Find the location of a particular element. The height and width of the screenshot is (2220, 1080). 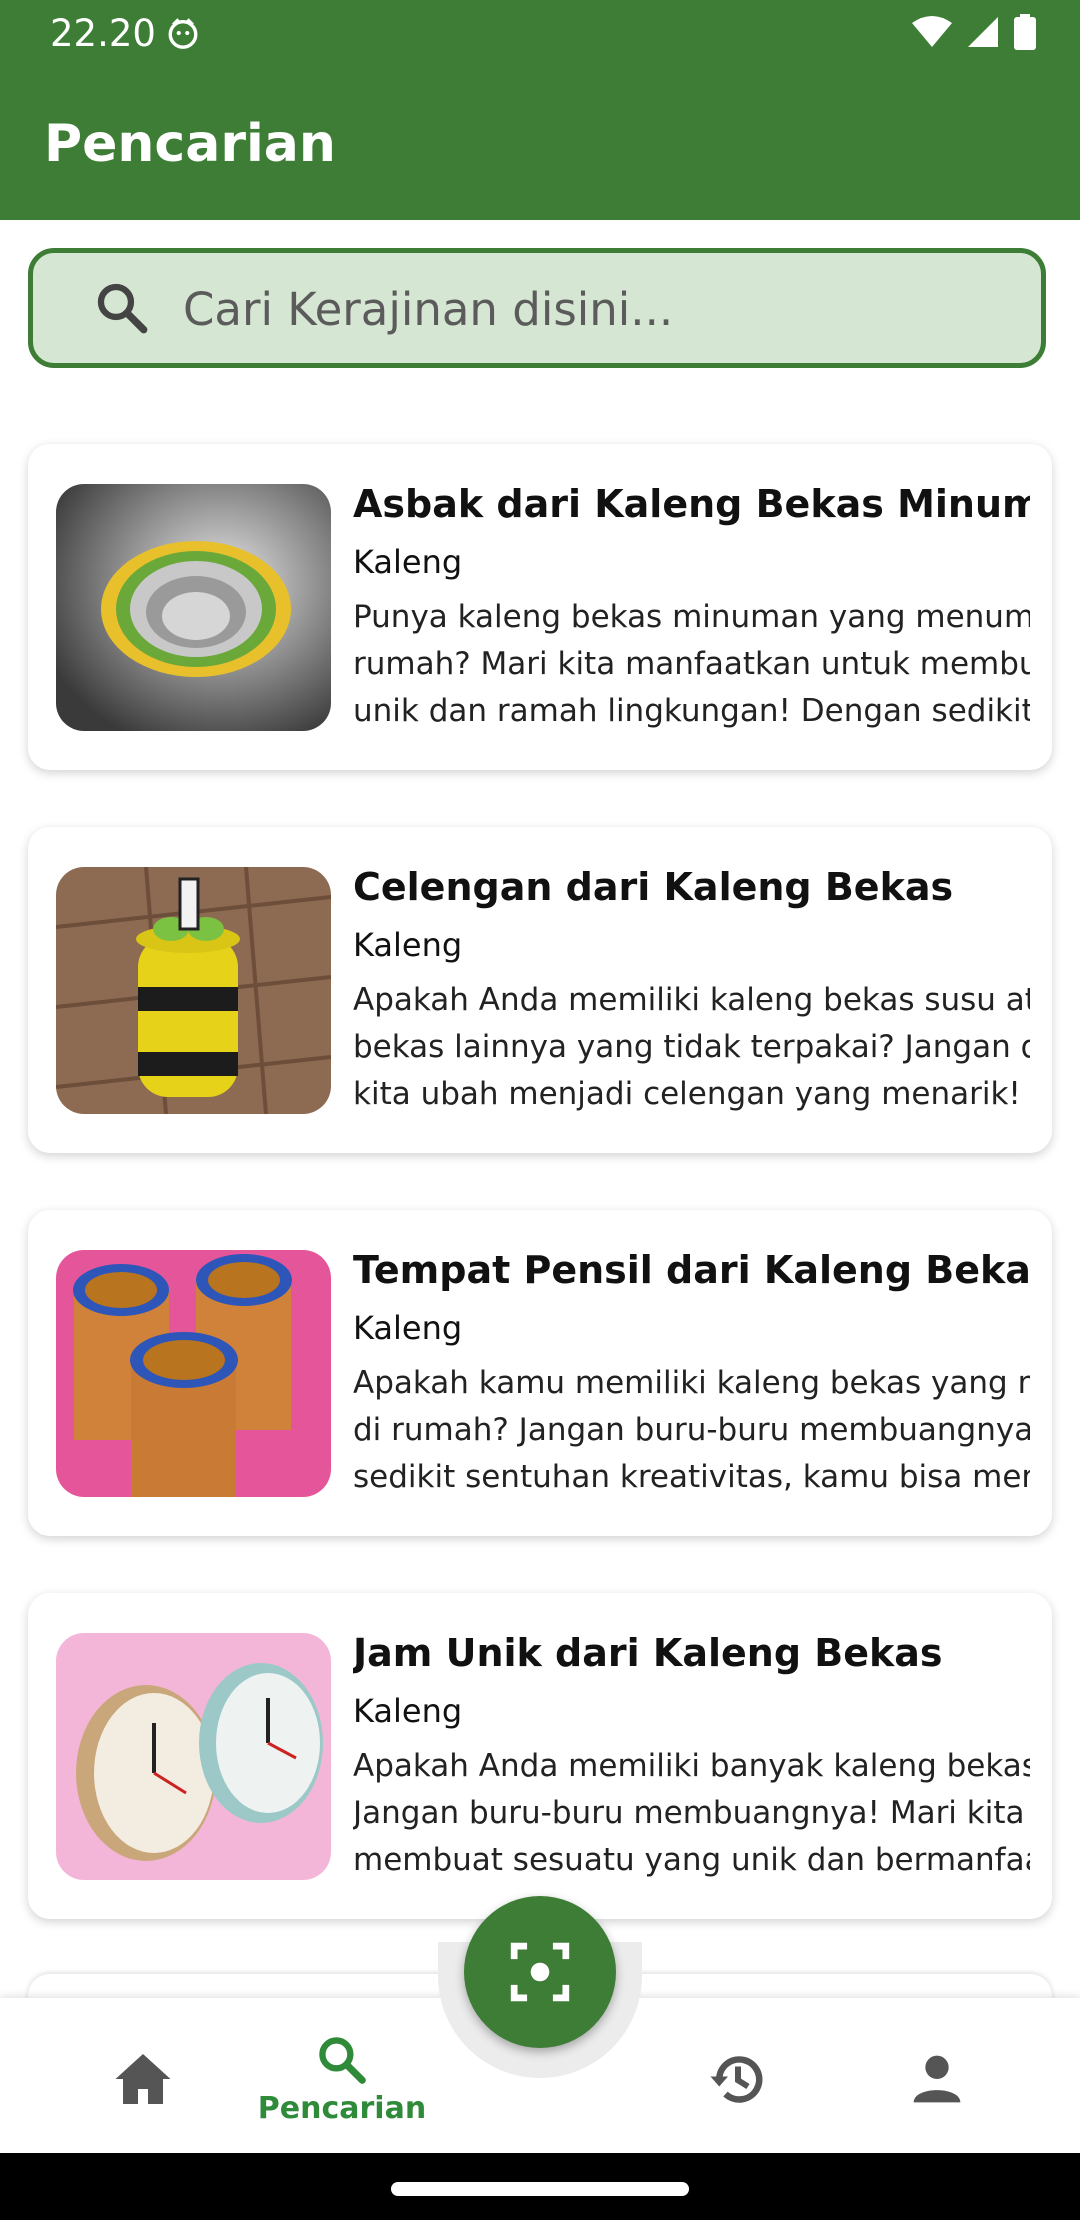

search-input is located at coordinates (603, 309).